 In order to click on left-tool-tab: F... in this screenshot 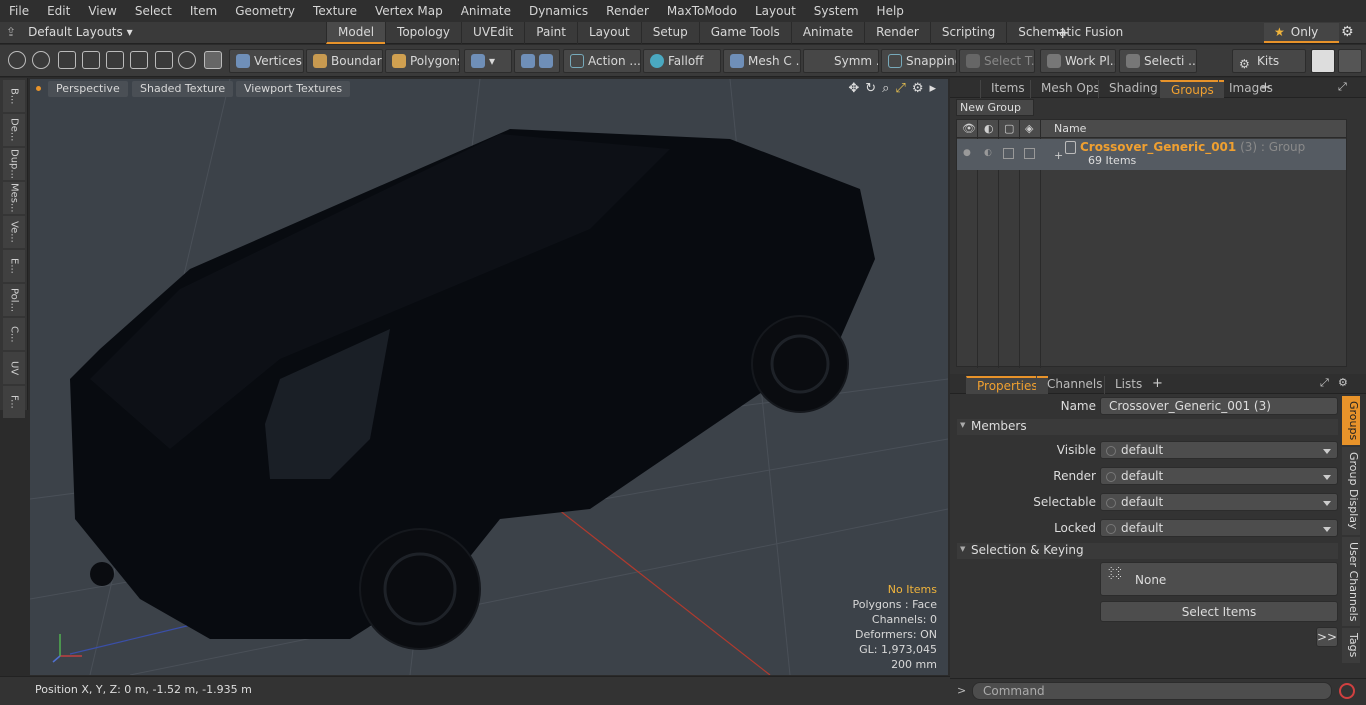, I will do `click(13, 402)`.